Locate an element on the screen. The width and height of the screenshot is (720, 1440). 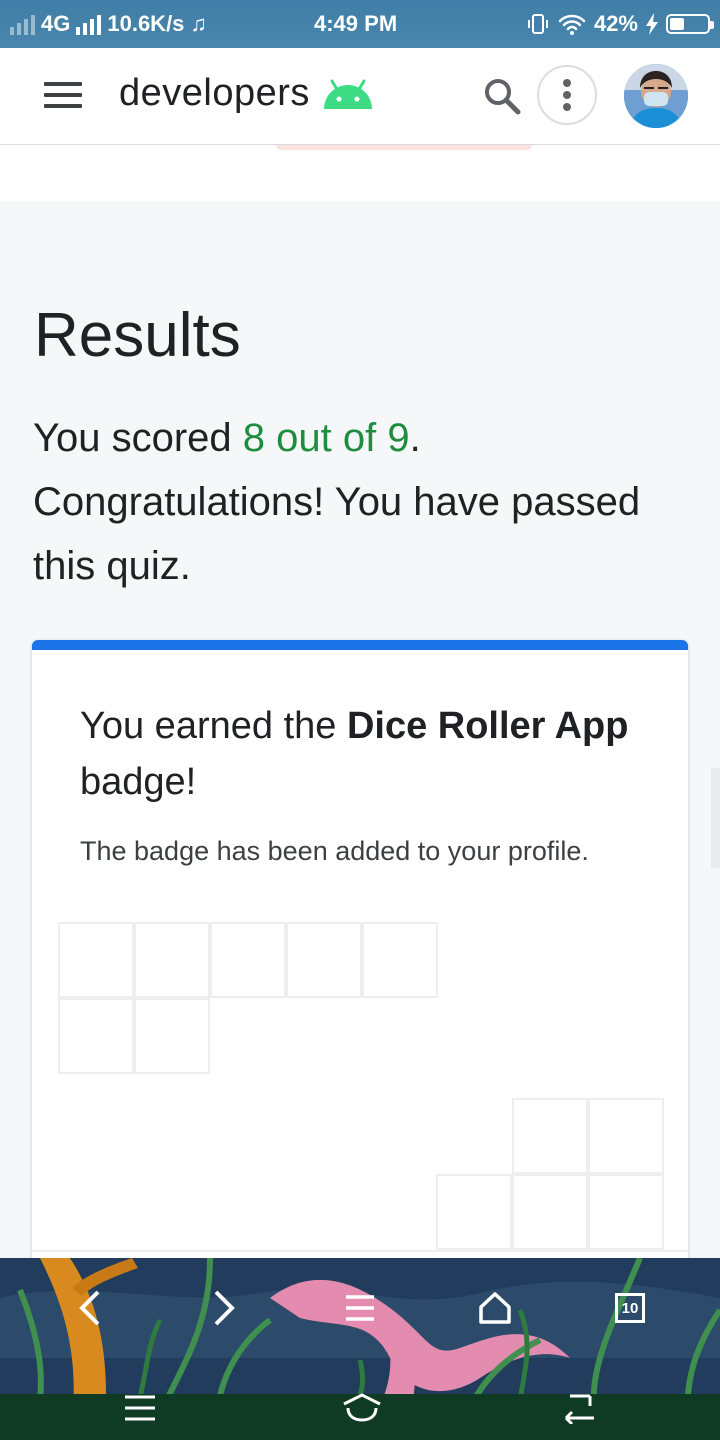
menu-icon is located at coordinates (63, 84).